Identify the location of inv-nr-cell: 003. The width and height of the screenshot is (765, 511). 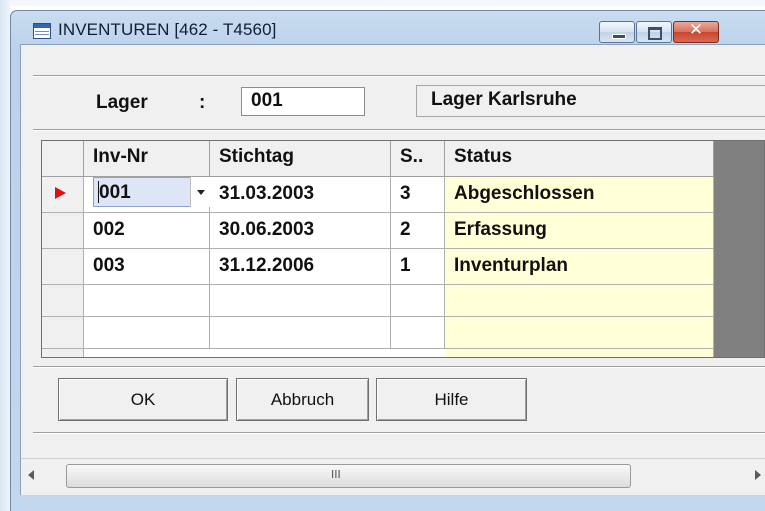
(147, 267).